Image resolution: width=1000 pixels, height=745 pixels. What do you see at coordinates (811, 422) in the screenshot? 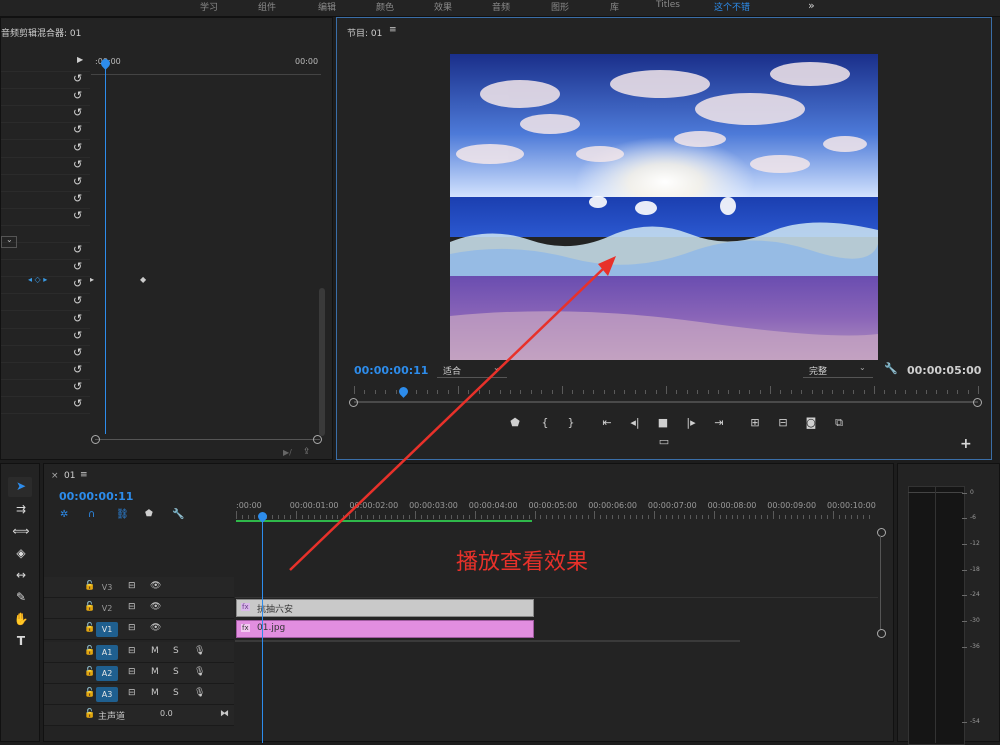
I see `export-frame-icon: ◙` at bounding box center [811, 422].